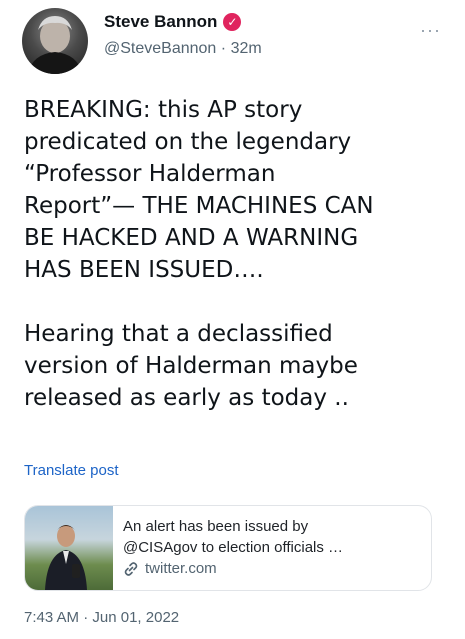 This screenshot has height=639, width=465. Describe the element at coordinates (233, 568) in the screenshot. I see `card-domain-row: twitter.com` at that location.